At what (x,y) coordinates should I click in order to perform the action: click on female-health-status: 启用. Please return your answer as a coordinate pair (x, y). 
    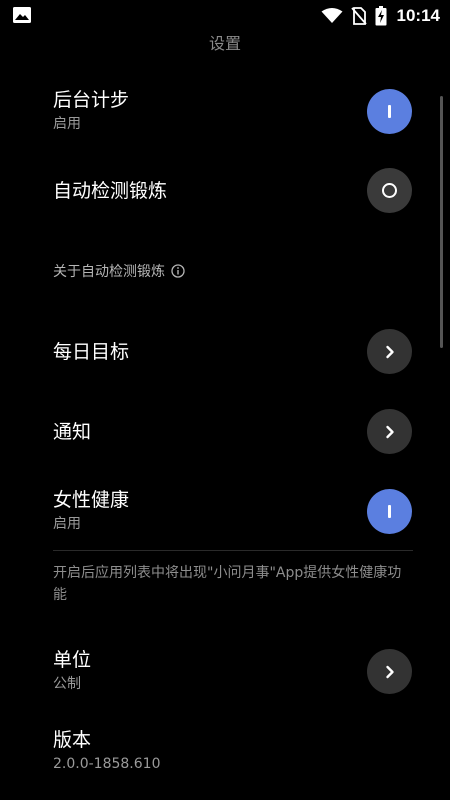
    Looking at the image, I should click on (67, 524).